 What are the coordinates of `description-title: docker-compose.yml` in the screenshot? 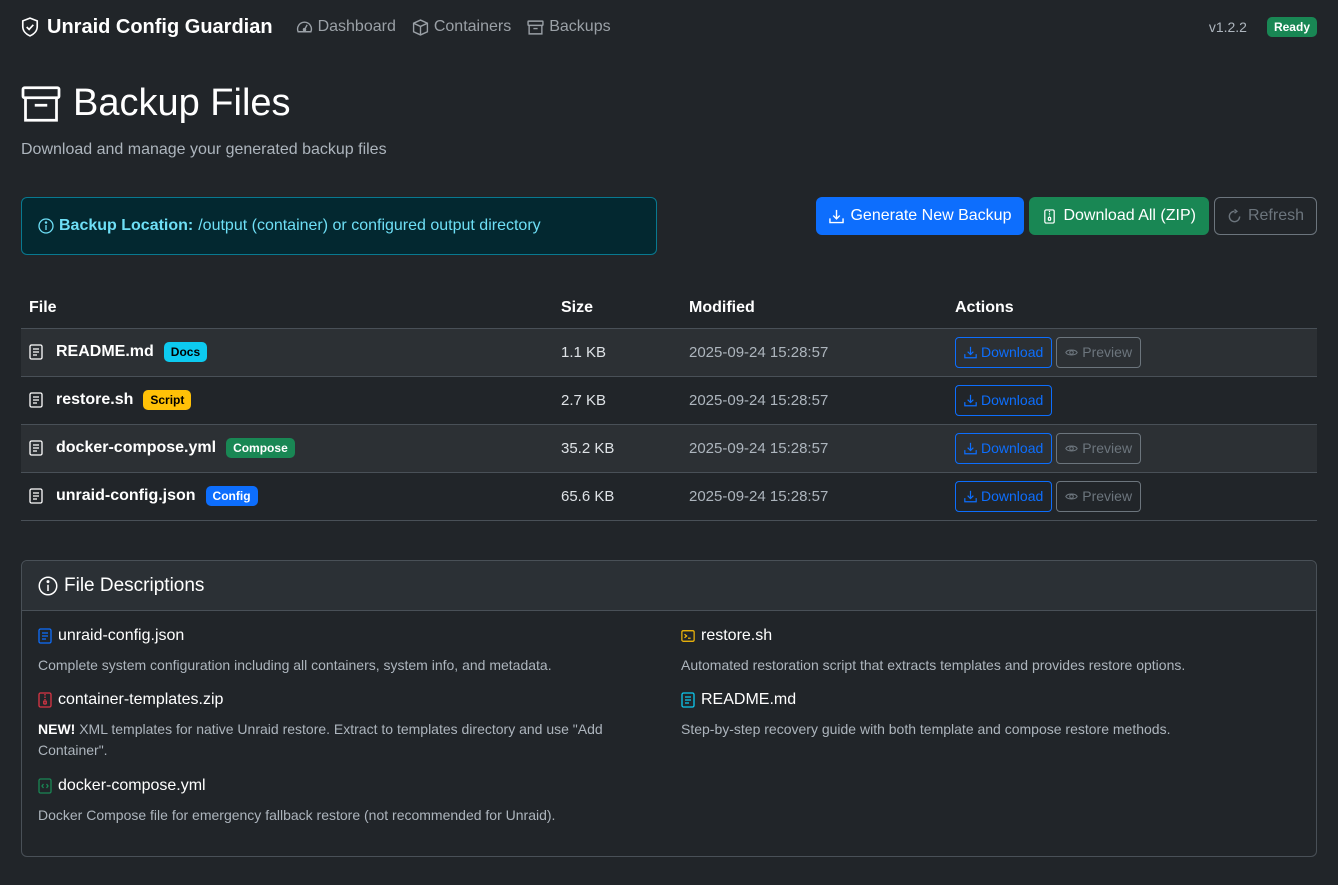 It's located at (132, 785).